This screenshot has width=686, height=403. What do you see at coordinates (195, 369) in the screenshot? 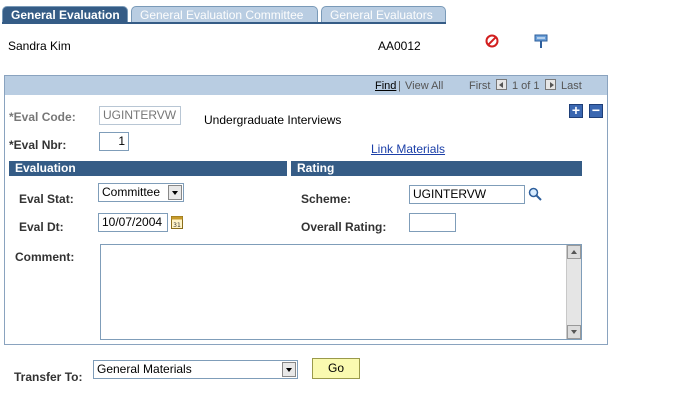
I see `transfer-to-select: General Materials` at bounding box center [195, 369].